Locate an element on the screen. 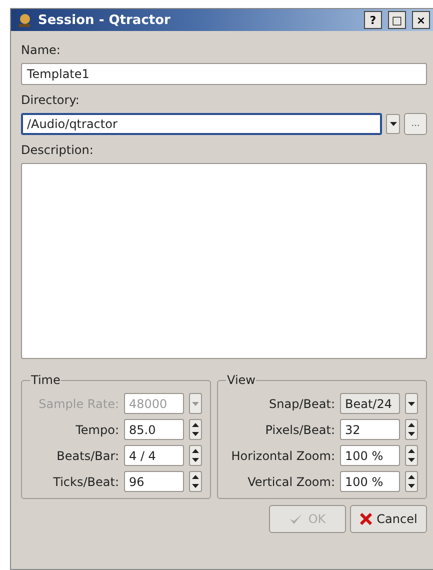 The height and width of the screenshot is (570, 433). field-label: Ticks/Beat: is located at coordinates (86, 481).